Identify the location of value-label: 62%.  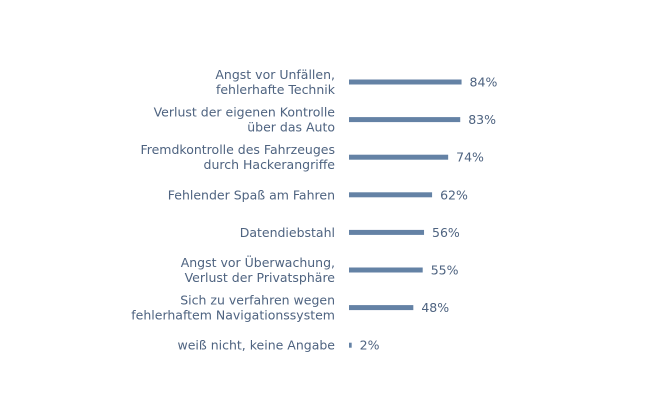
(454, 194).